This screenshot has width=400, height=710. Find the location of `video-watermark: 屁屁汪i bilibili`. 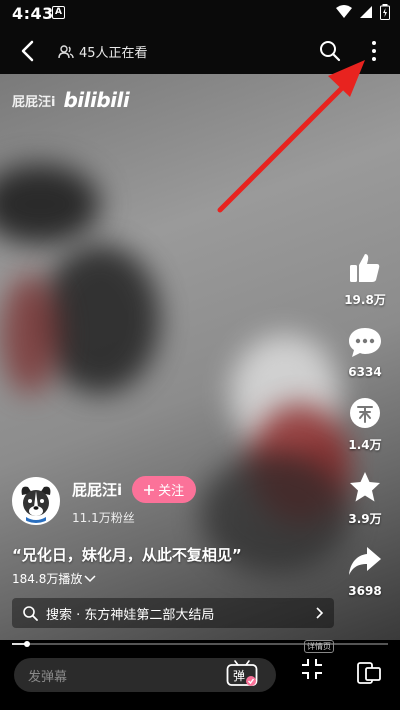

video-watermark: 屁屁汪i bilibili is located at coordinates (71, 100).